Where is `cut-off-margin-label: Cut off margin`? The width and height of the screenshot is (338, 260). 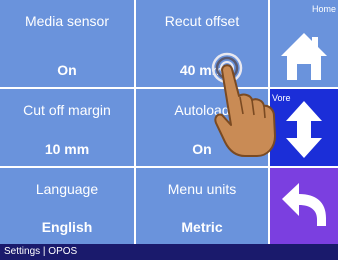
cut-off-margin-label: Cut off margin is located at coordinates (67, 110).